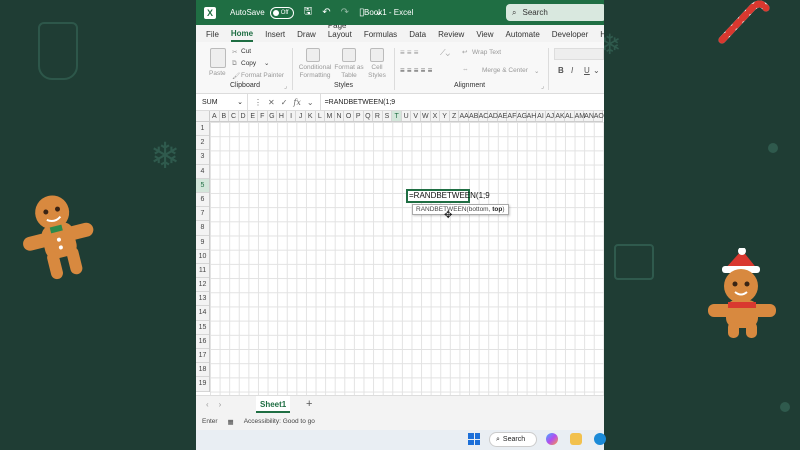  What do you see at coordinates (397, 116) in the screenshot?
I see `column-header: T` at bounding box center [397, 116].